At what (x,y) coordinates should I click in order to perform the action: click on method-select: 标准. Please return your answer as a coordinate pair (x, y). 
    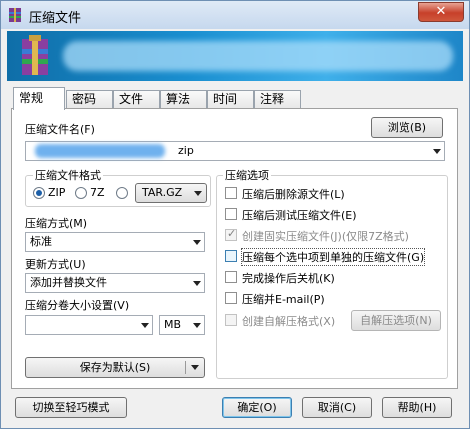
    Looking at the image, I should click on (115, 242).